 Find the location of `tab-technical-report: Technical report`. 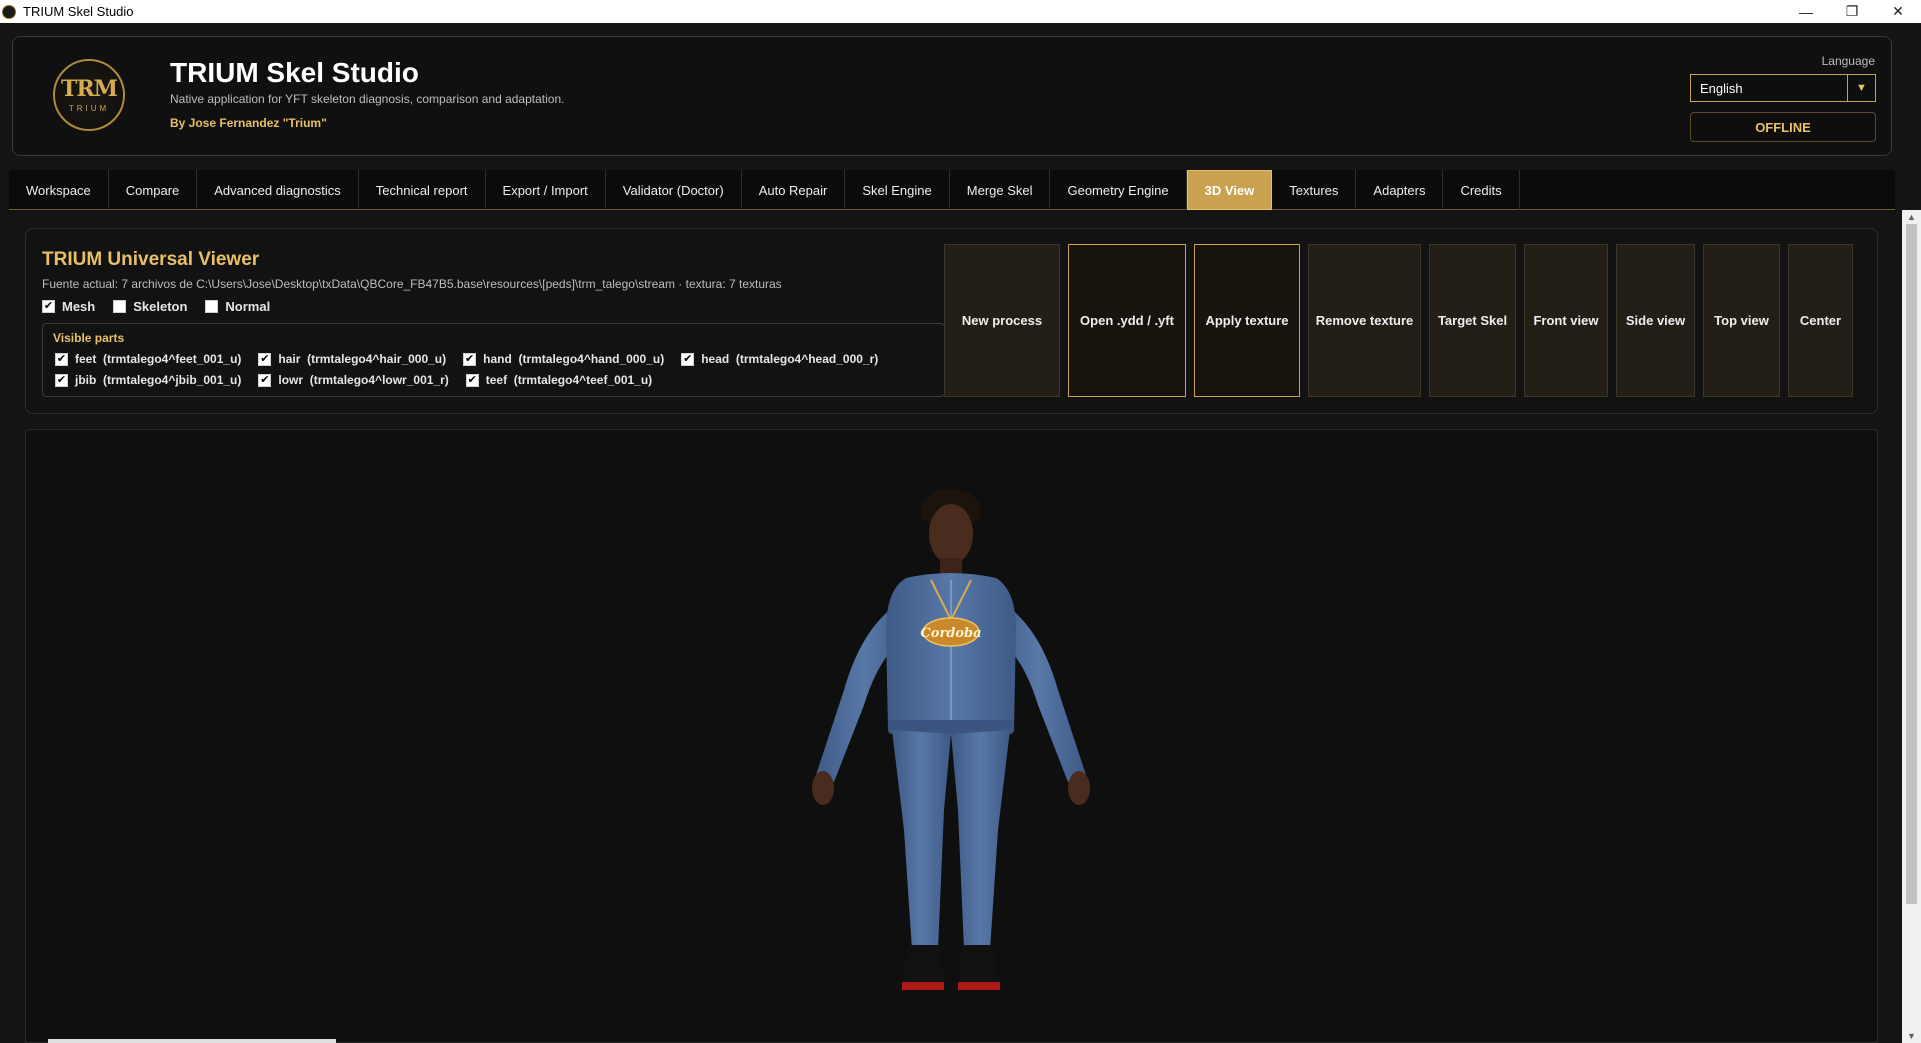

tab-technical-report: Technical report is located at coordinates (422, 190).